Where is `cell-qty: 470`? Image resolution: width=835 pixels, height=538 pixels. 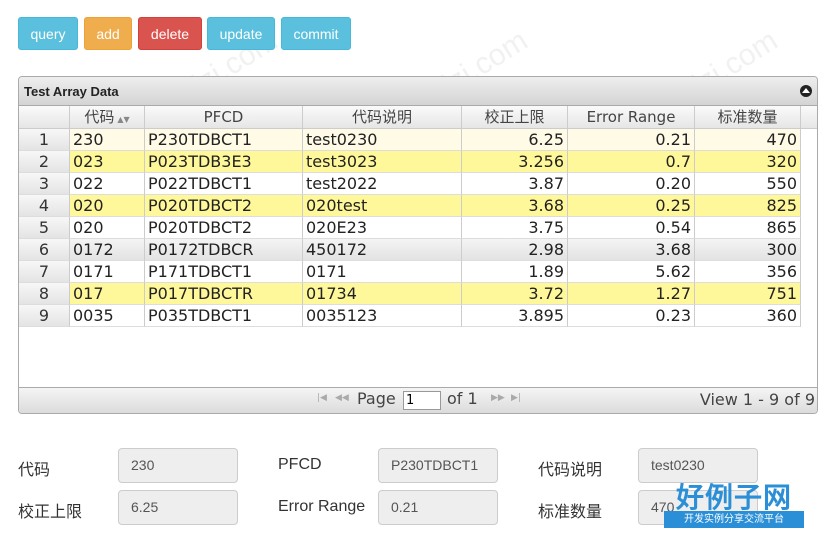
cell-qty: 470 is located at coordinates (748, 140).